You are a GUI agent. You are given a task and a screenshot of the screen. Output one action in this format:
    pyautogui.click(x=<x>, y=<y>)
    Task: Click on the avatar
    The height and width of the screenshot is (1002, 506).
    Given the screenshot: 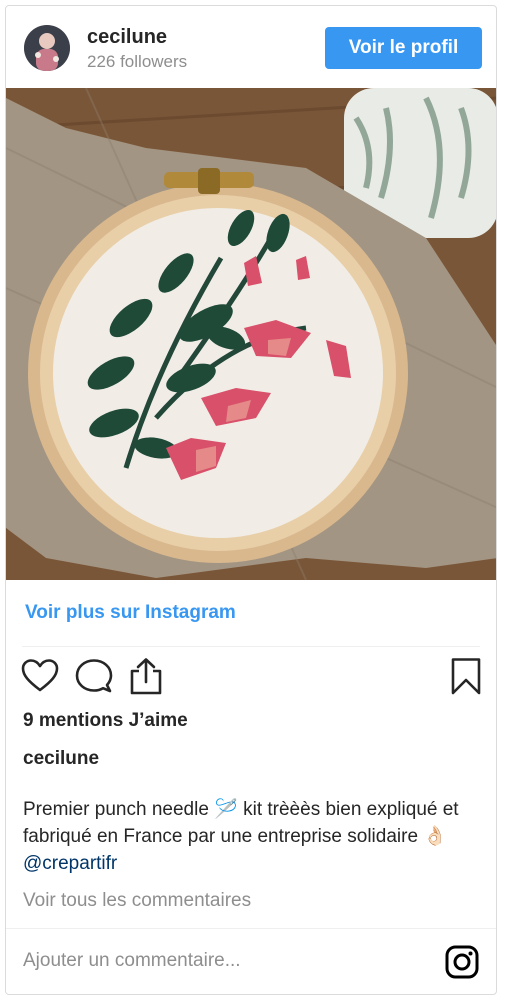 What is the action you would take?
    pyautogui.click(x=47, y=48)
    